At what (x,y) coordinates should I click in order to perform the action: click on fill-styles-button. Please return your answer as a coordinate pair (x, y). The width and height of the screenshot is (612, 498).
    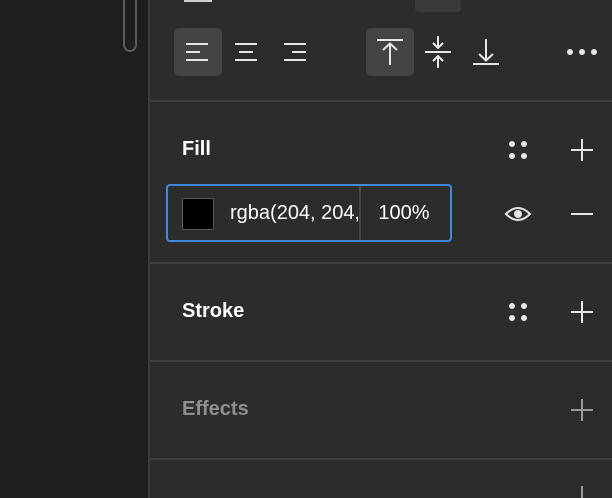
    Looking at the image, I should click on (518, 150).